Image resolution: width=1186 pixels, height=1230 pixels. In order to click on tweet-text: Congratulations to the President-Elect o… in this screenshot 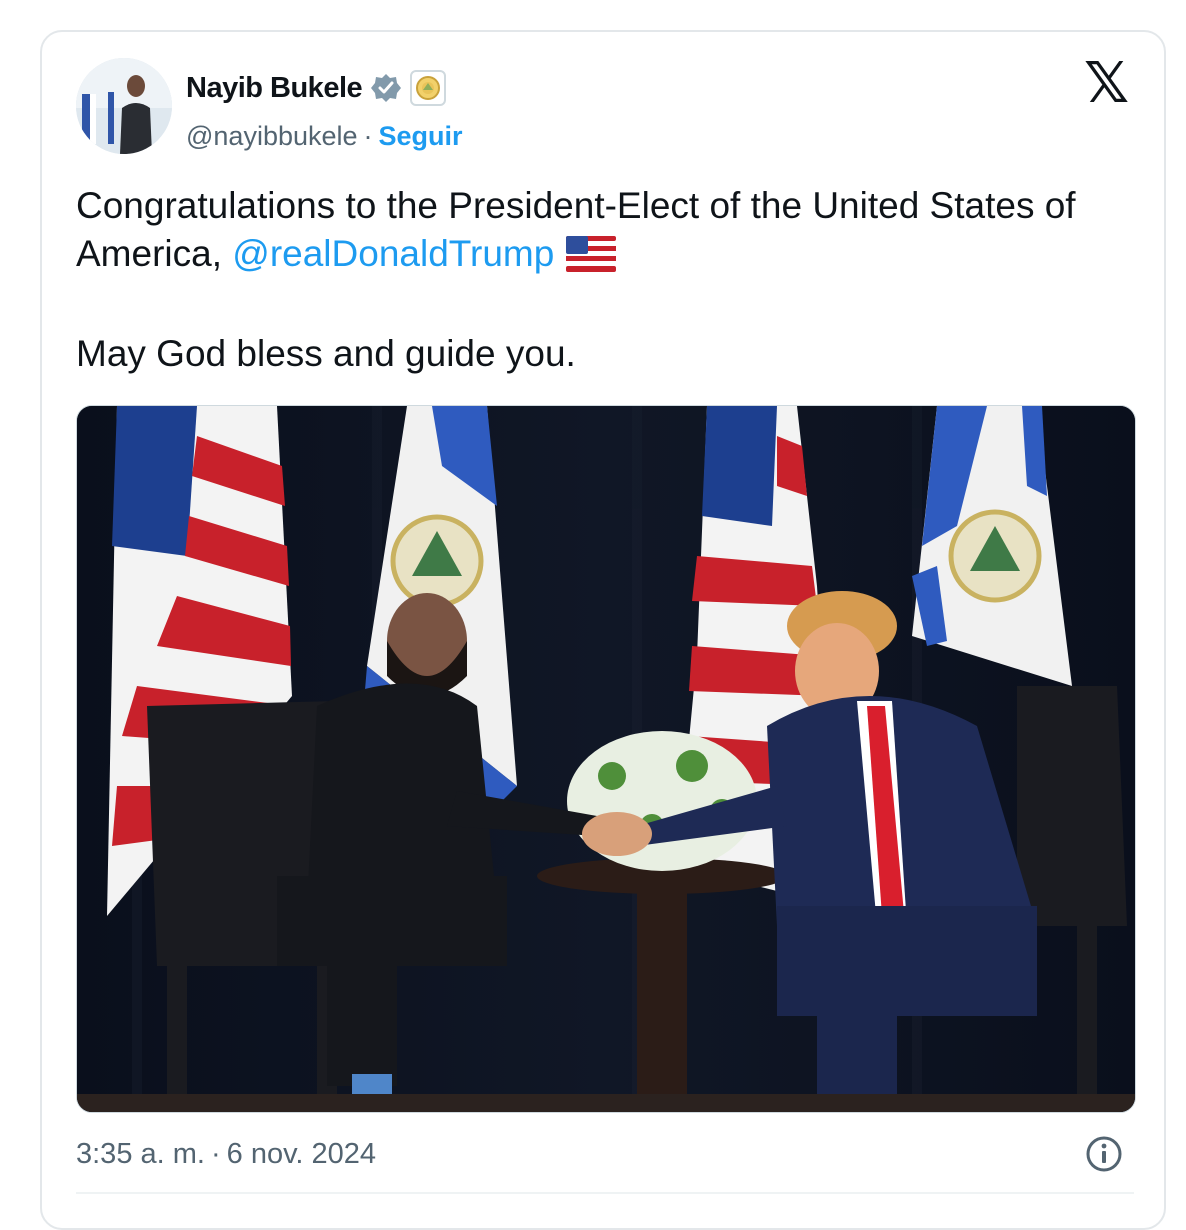, I will do `click(611, 280)`.